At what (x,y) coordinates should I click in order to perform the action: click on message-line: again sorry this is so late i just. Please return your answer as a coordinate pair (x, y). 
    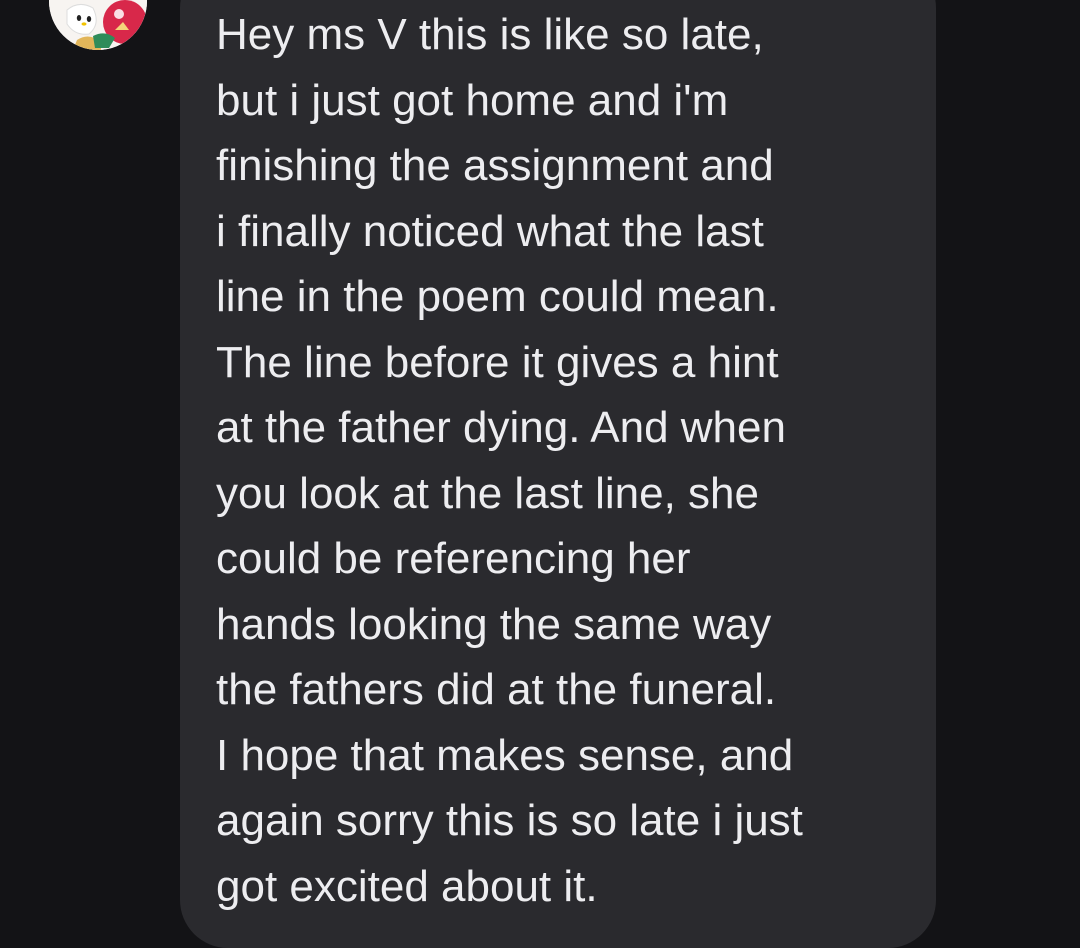
    Looking at the image, I should click on (509, 820).